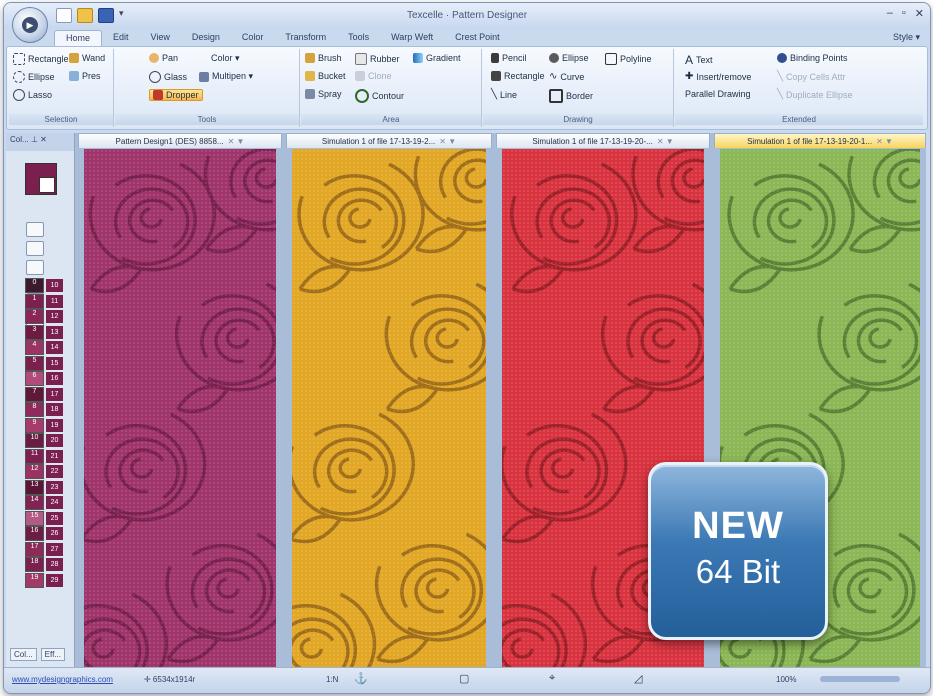 Image resolution: width=933 pixels, height=696 pixels. I want to click on tab-warp-weft: Warp Weft, so click(412, 38).